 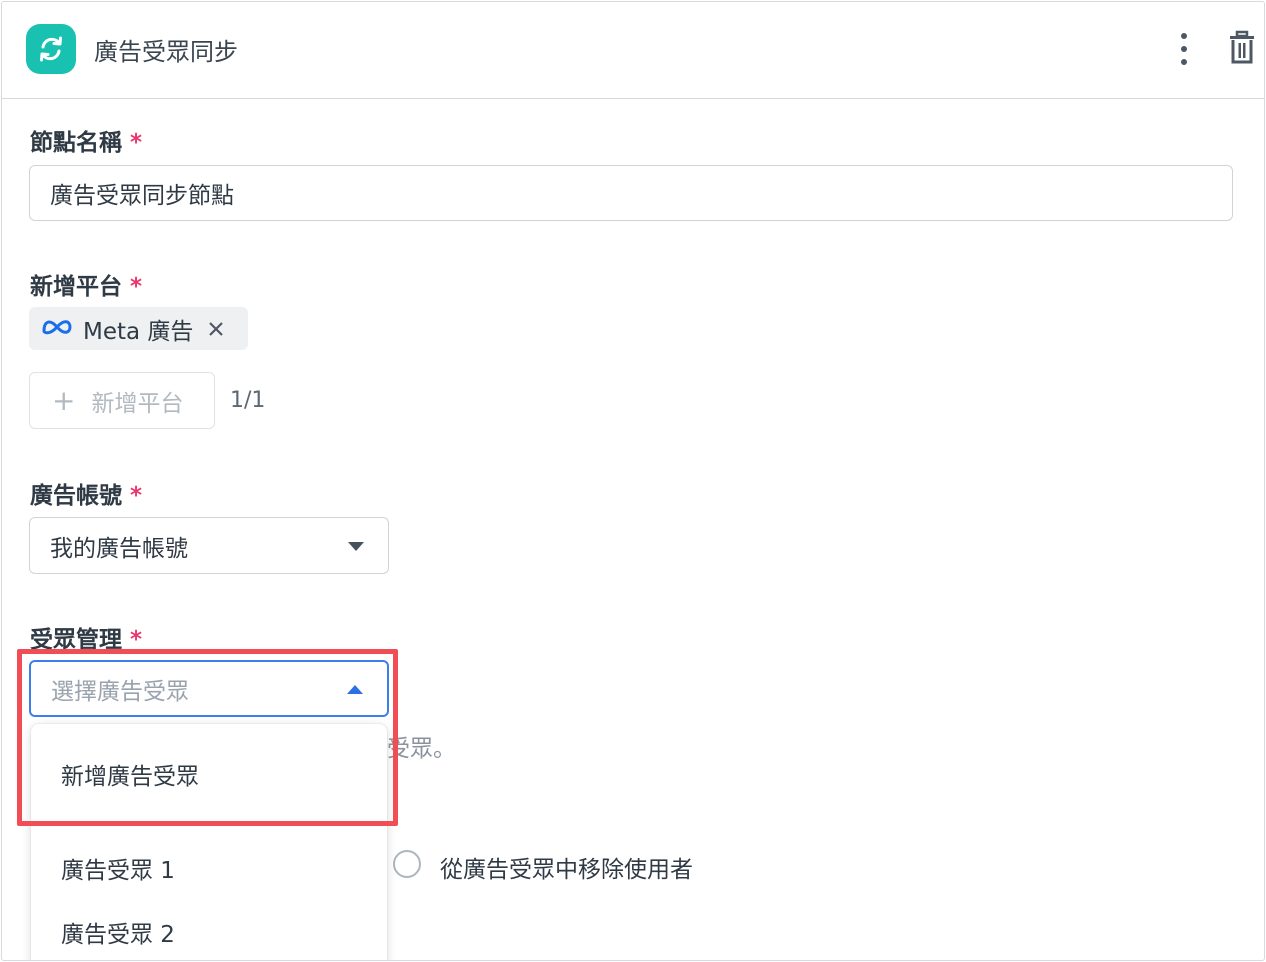 What do you see at coordinates (566, 870) in the screenshot?
I see `remove-users-radio-label: 從廣告受眾中移除使用者` at bounding box center [566, 870].